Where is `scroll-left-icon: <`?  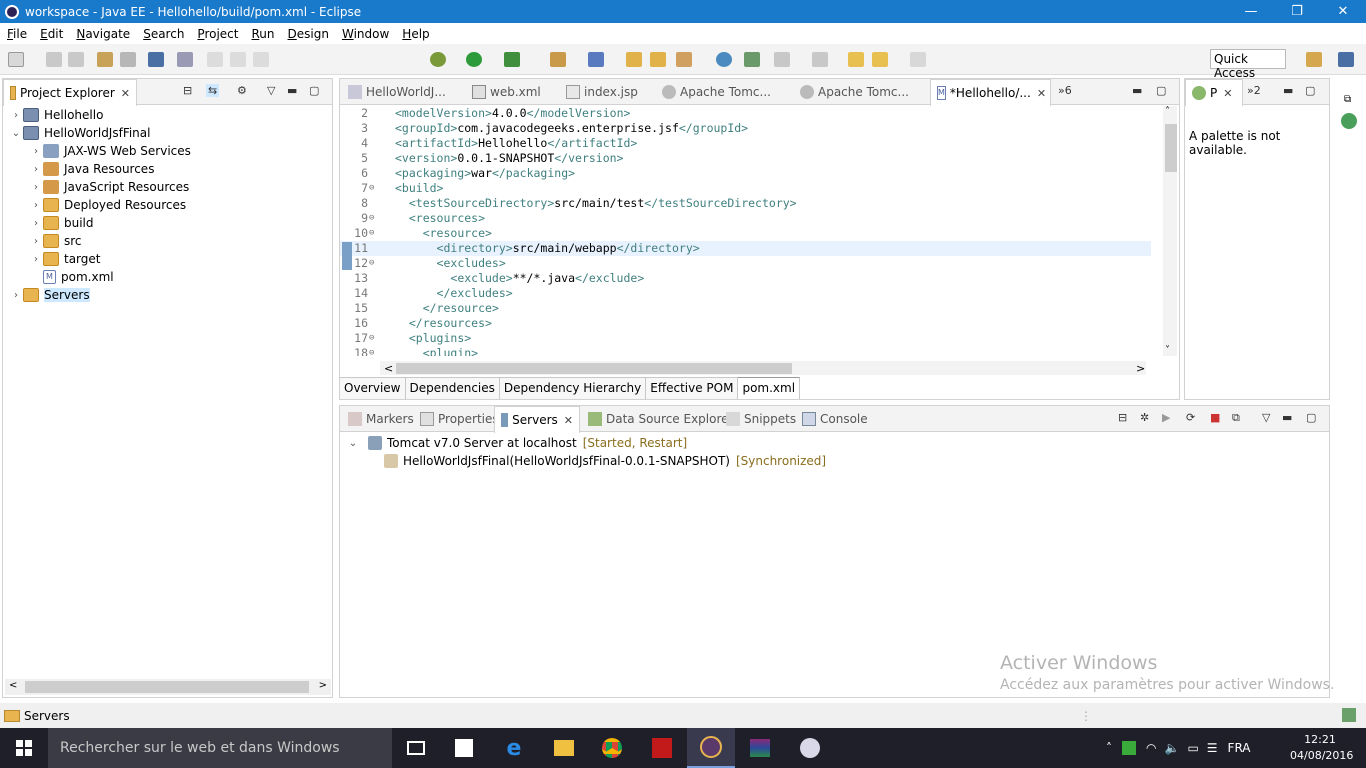 scroll-left-icon: < is located at coordinates (13, 685).